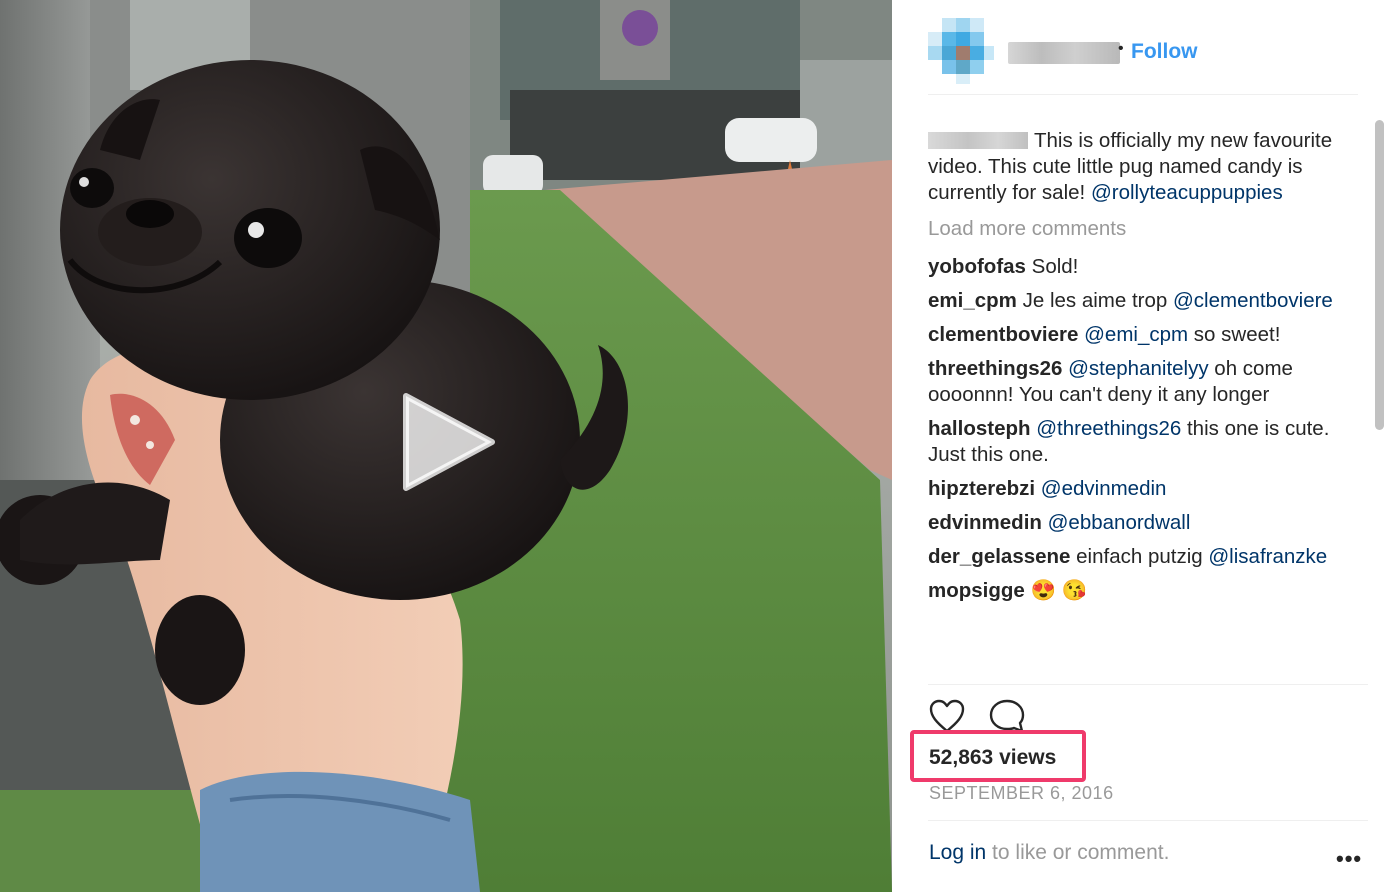  I want to click on comment-username-link: emi_cpm, so click(972, 300).